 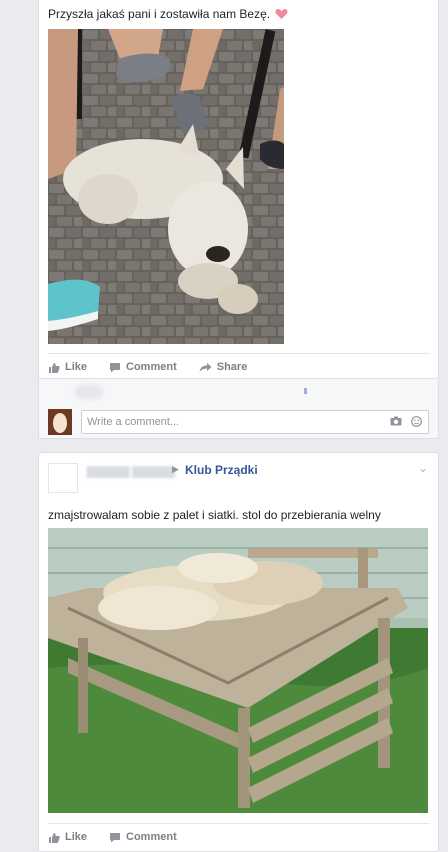 What do you see at coordinates (223, 367) in the screenshot?
I see `share-button: Share` at bounding box center [223, 367].